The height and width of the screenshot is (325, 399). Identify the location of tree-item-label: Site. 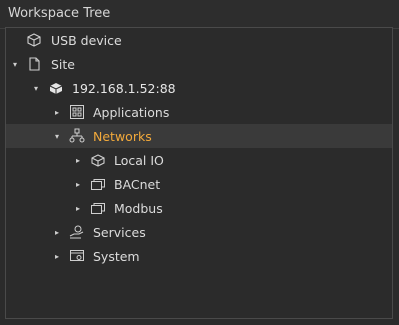
(63, 64).